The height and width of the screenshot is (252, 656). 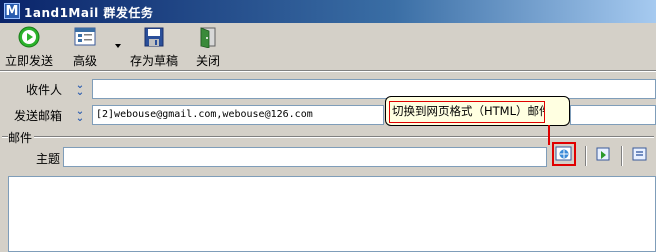 What do you see at coordinates (21, 137) in the screenshot?
I see `mail-group-label: 邮件` at bounding box center [21, 137].